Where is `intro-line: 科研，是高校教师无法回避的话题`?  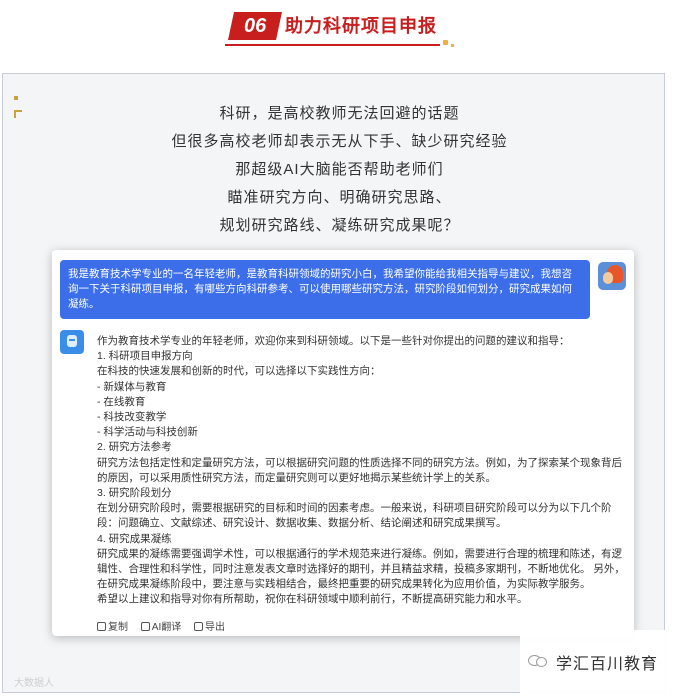 intro-line: 科研，是高校教师无法回避的话题 is located at coordinates (339, 113).